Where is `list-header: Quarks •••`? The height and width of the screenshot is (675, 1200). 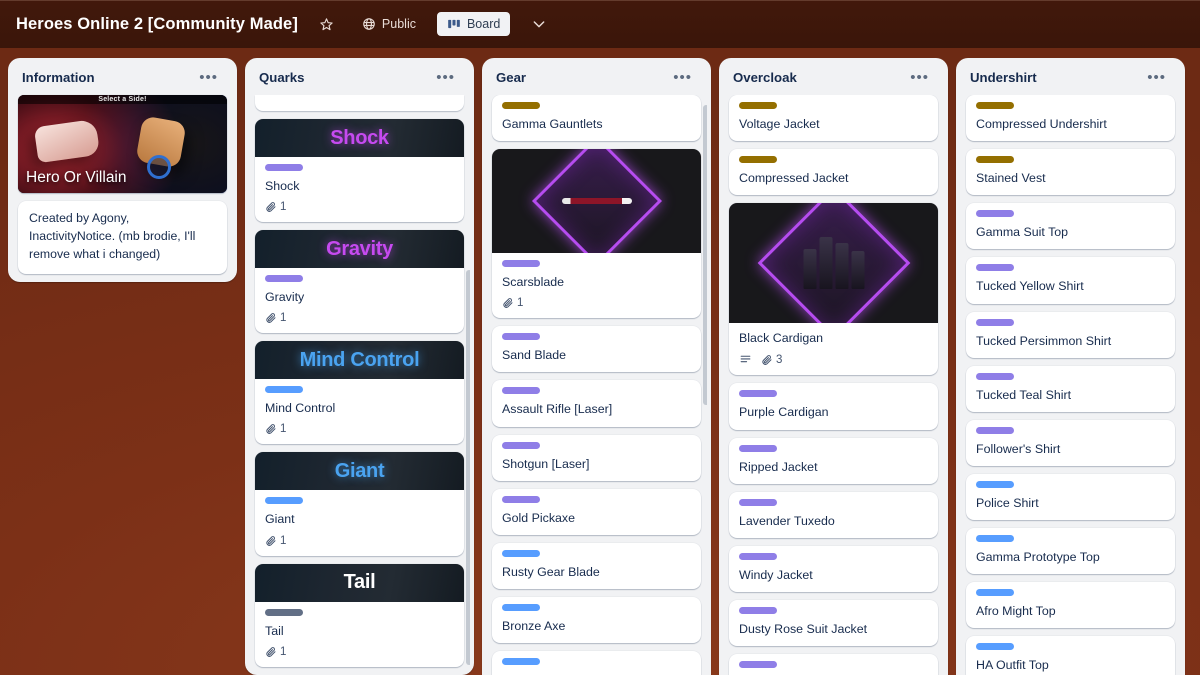
list-header: Quarks ••• is located at coordinates (359, 80).